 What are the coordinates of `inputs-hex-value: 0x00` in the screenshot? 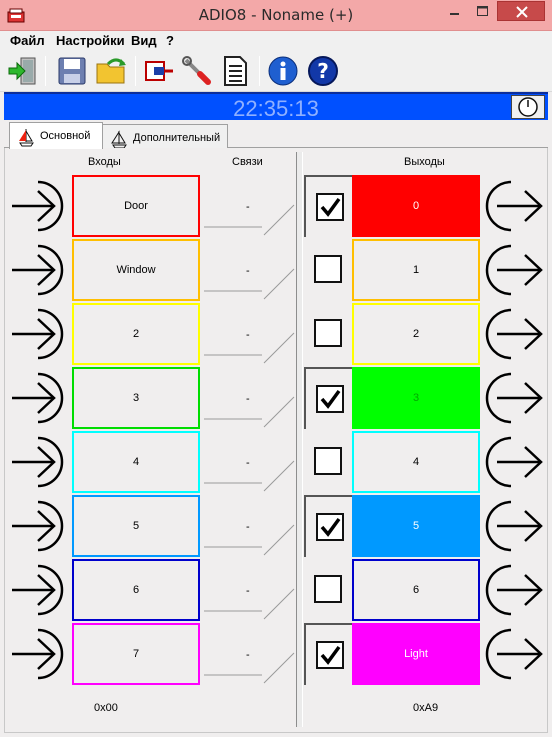 It's located at (106, 708).